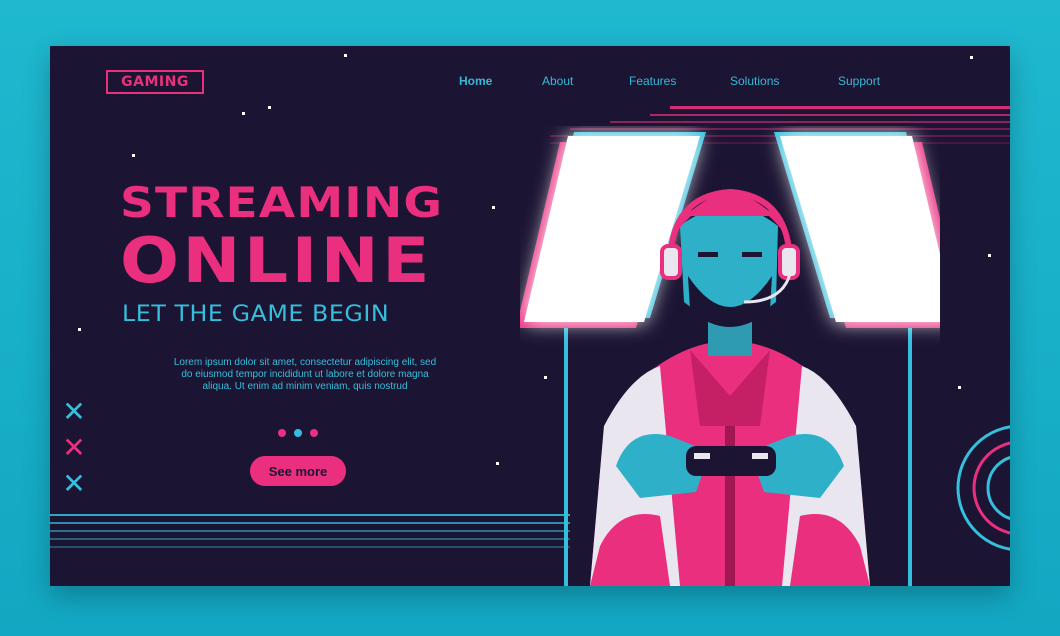 Image resolution: width=1060 pixels, height=636 pixels. What do you see at coordinates (652, 81) in the screenshot?
I see `nav-features: Features` at bounding box center [652, 81].